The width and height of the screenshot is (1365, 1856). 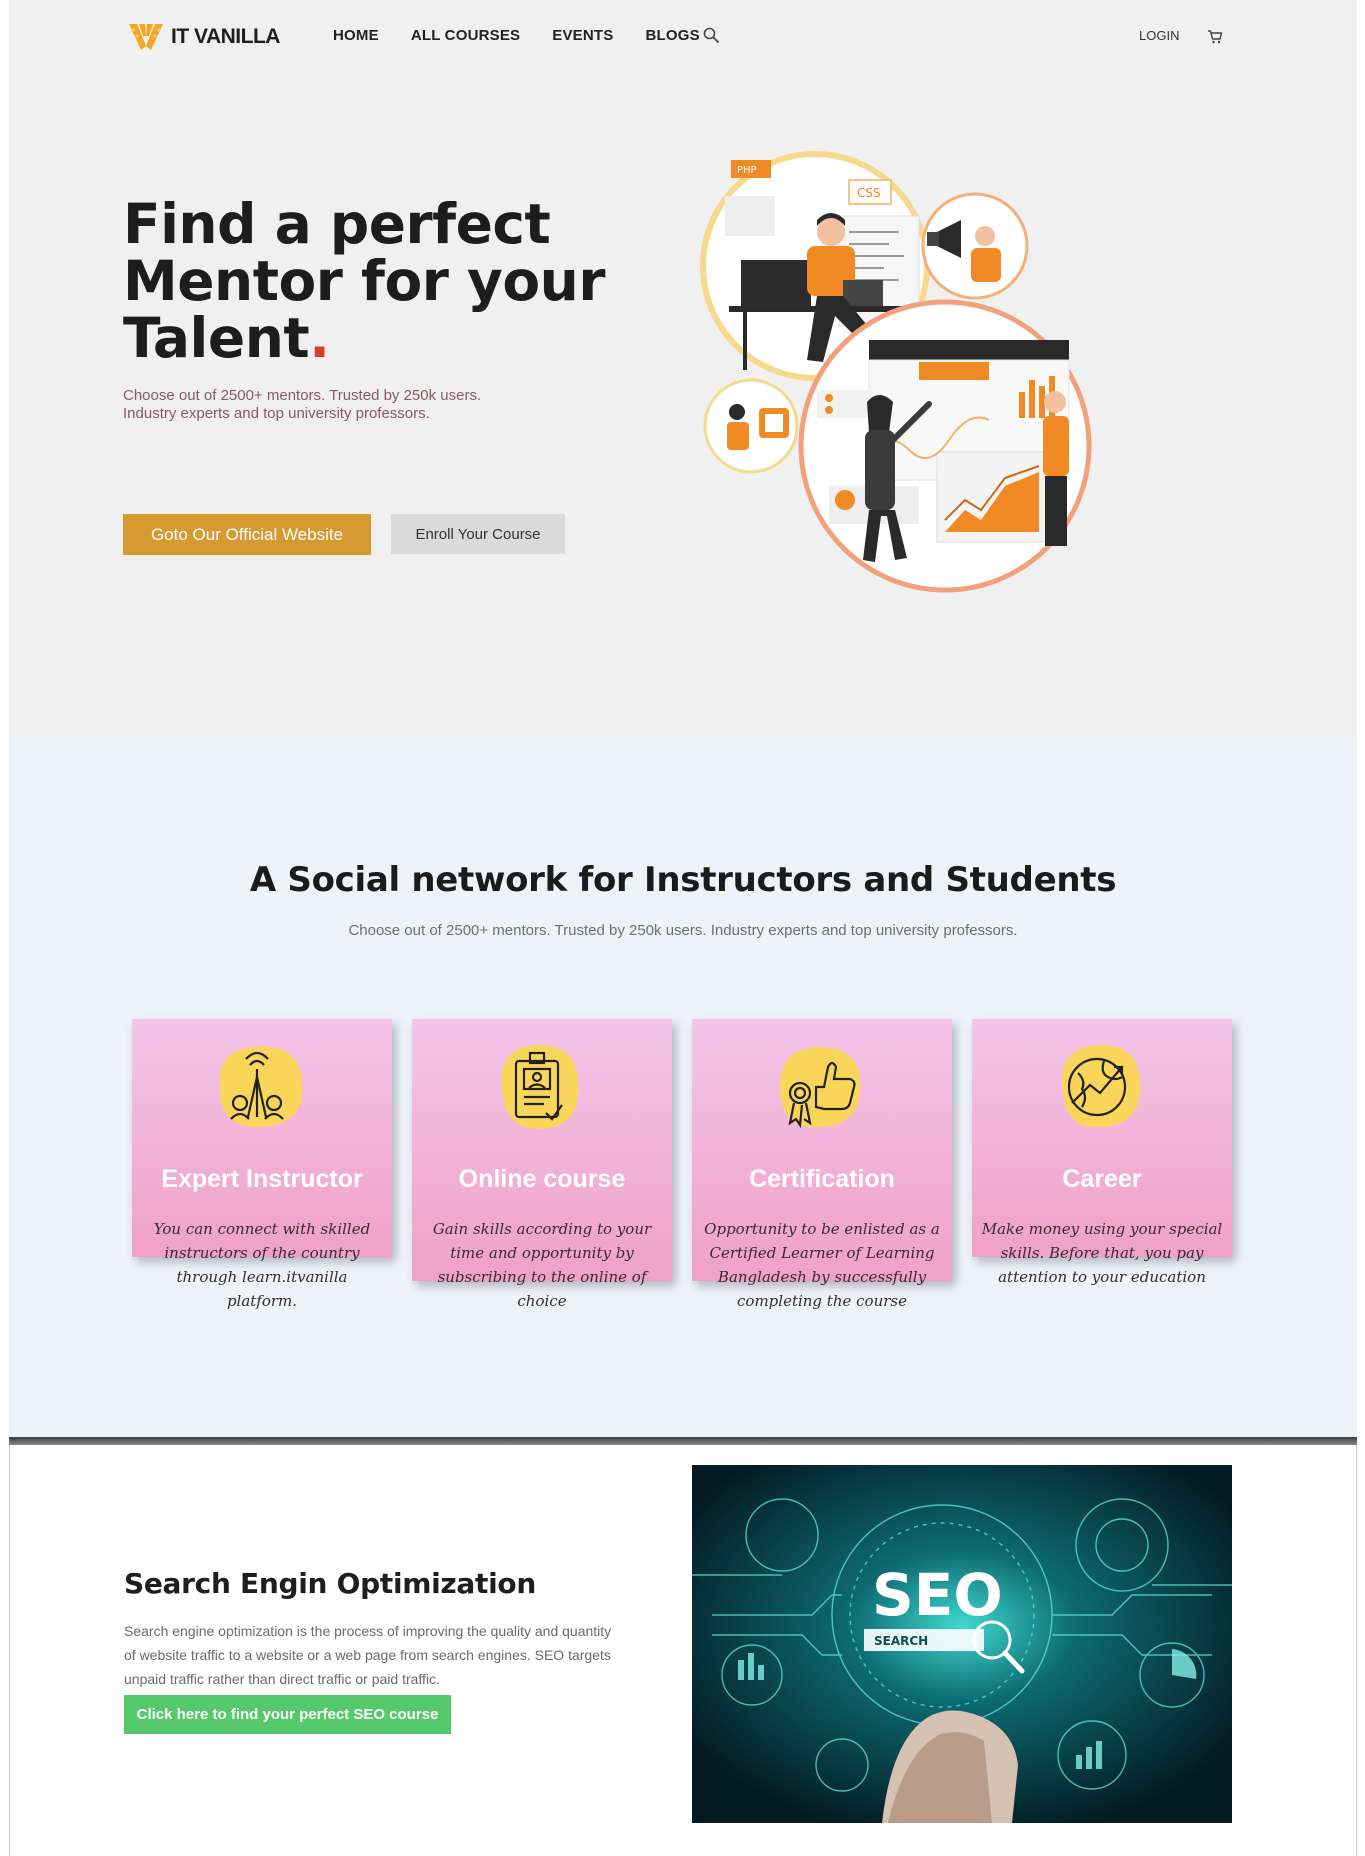 I want to click on brand-name: IT VANILLA, so click(x=225, y=36).